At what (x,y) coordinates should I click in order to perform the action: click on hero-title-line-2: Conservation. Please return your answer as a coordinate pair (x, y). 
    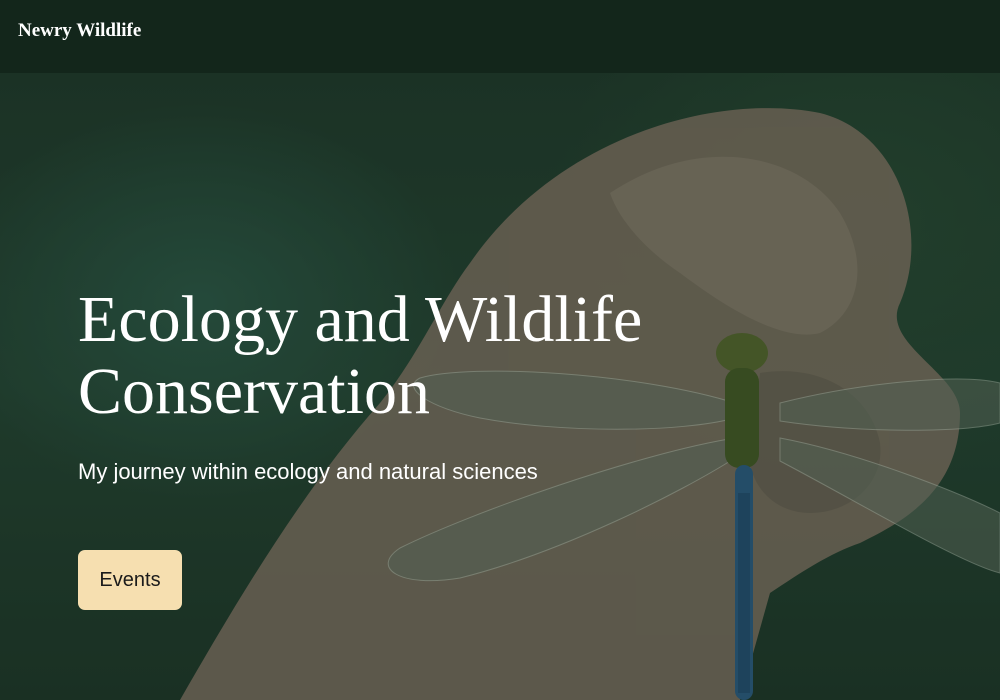
    Looking at the image, I should click on (254, 391).